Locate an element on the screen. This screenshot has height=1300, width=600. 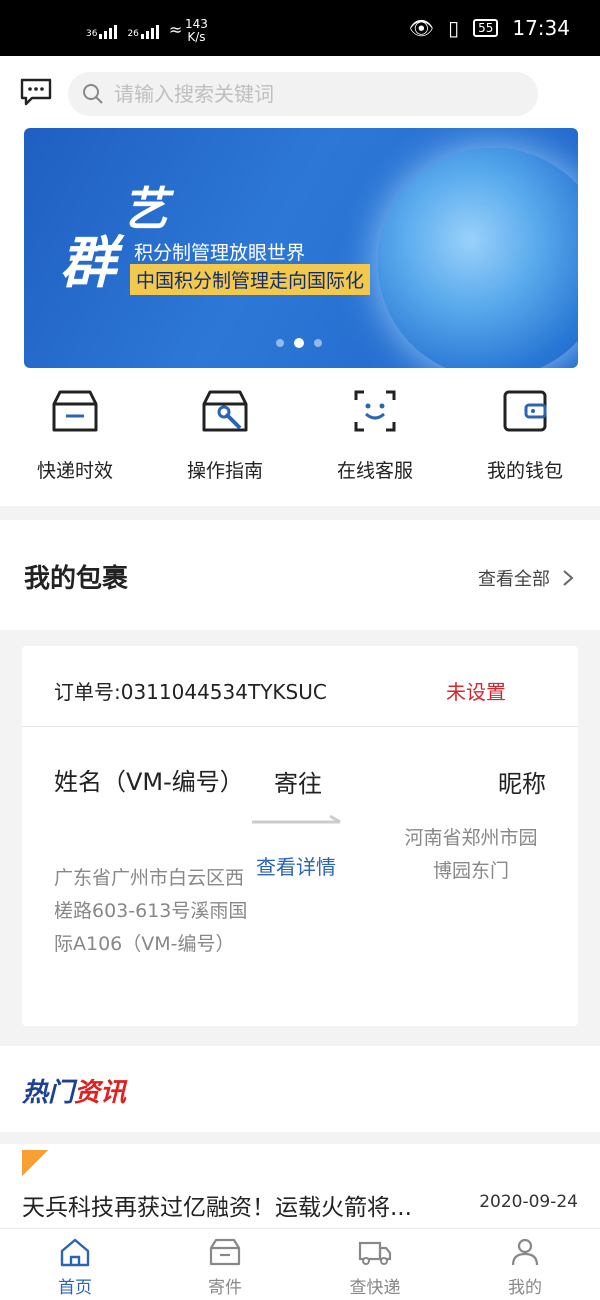
sender-name: 姓名（VM-编号） is located at coordinates (149, 782).